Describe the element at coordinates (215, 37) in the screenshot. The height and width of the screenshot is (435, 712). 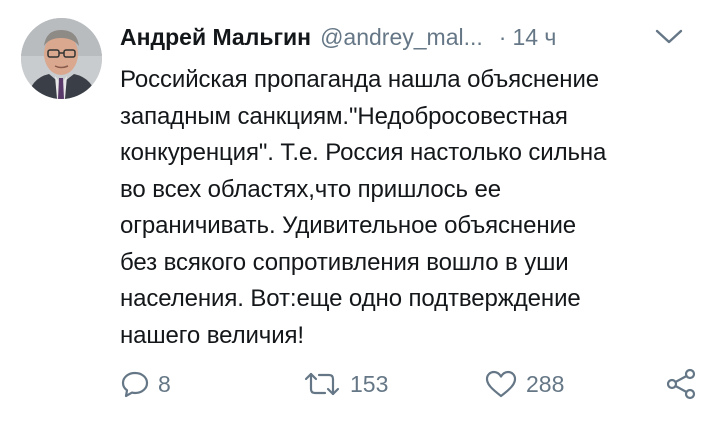
I see `author-name: Андрей Мальгин` at that location.